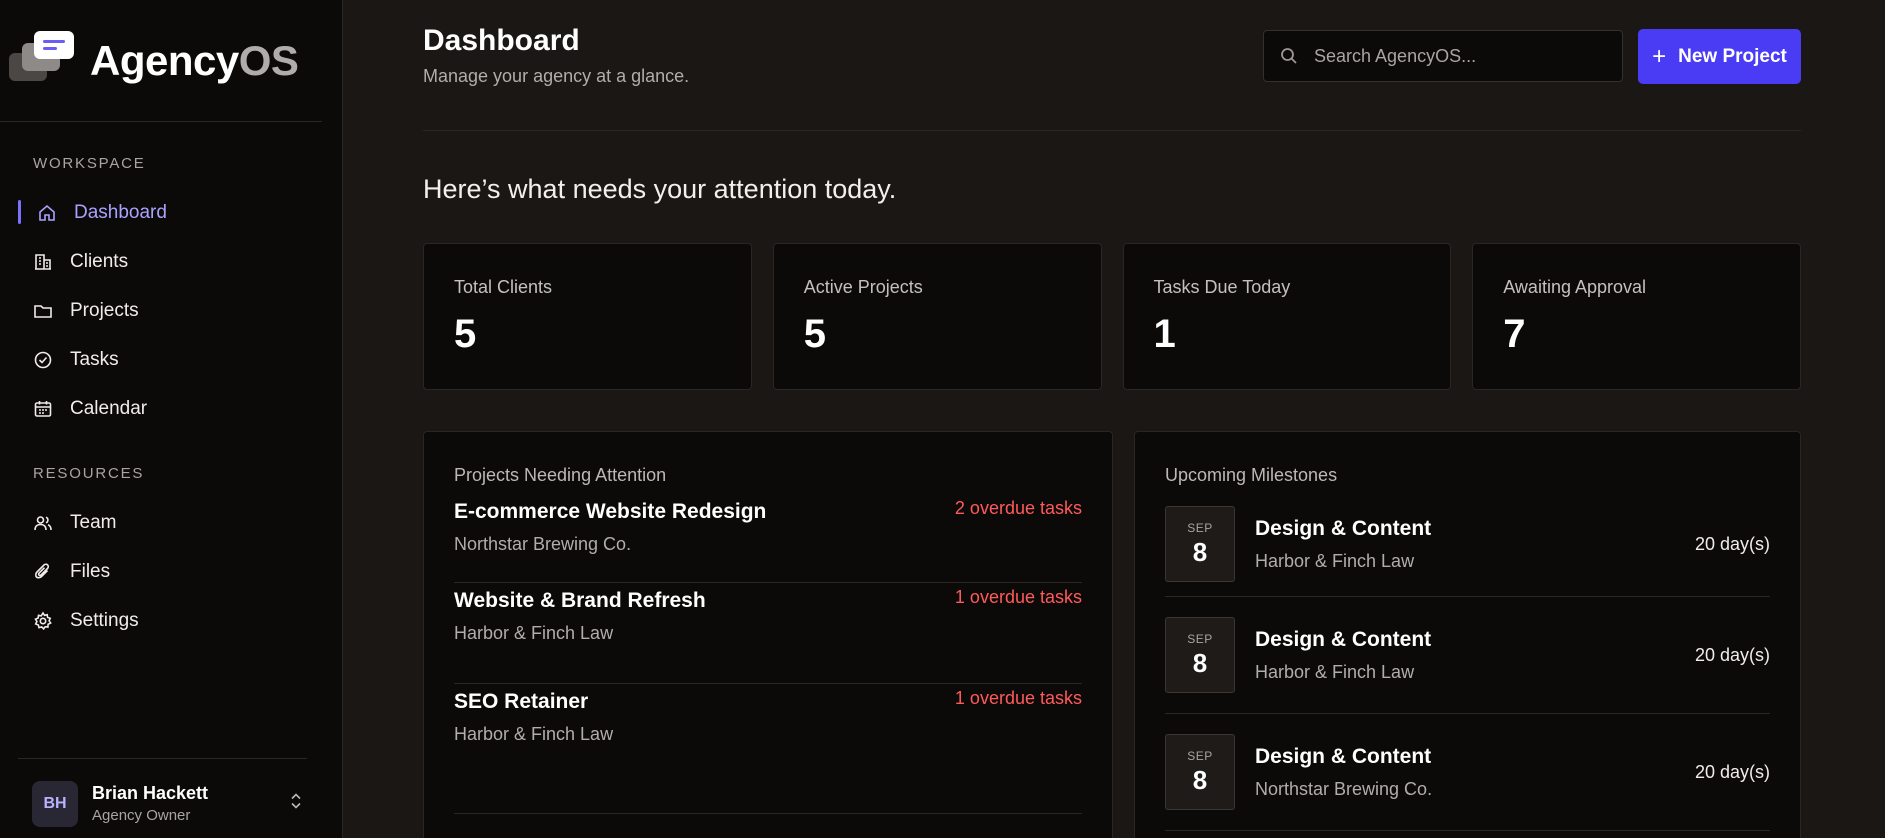  Describe the element at coordinates (90, 571) in the screenshot. I see `sidebar-item-label: Files` at that location.